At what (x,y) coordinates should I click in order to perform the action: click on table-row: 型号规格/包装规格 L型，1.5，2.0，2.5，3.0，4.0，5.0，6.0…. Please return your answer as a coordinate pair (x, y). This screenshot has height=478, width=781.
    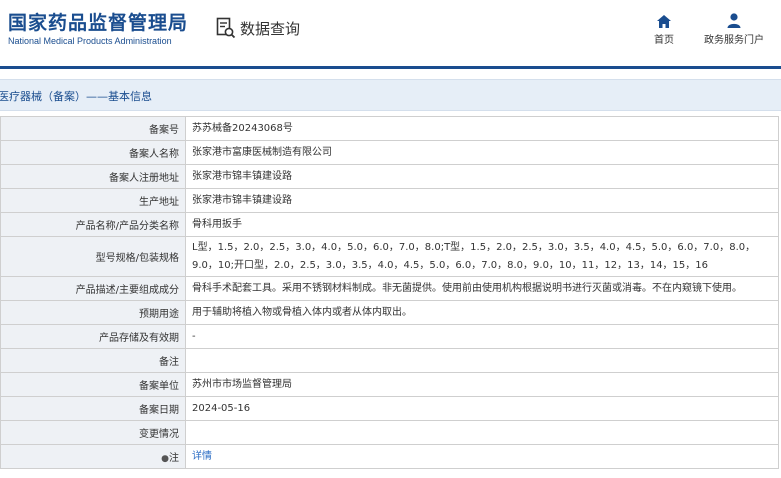
    Looking at the image, I should click on (389, 256).